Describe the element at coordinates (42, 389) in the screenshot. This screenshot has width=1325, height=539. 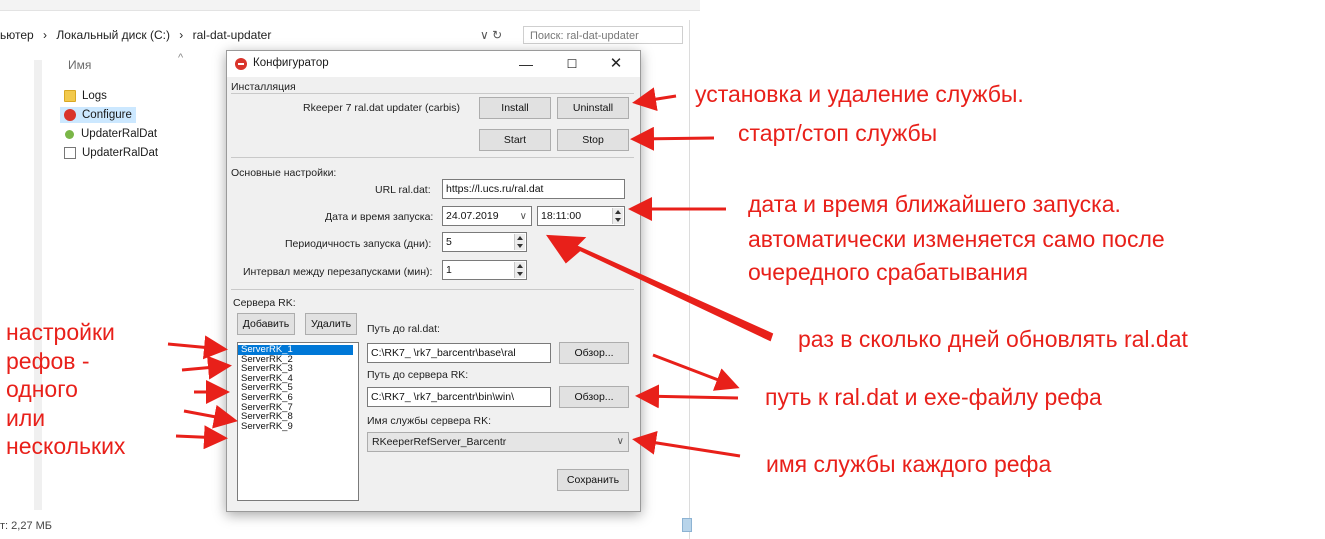
I see `annotation-servers-line: одного` at that location.